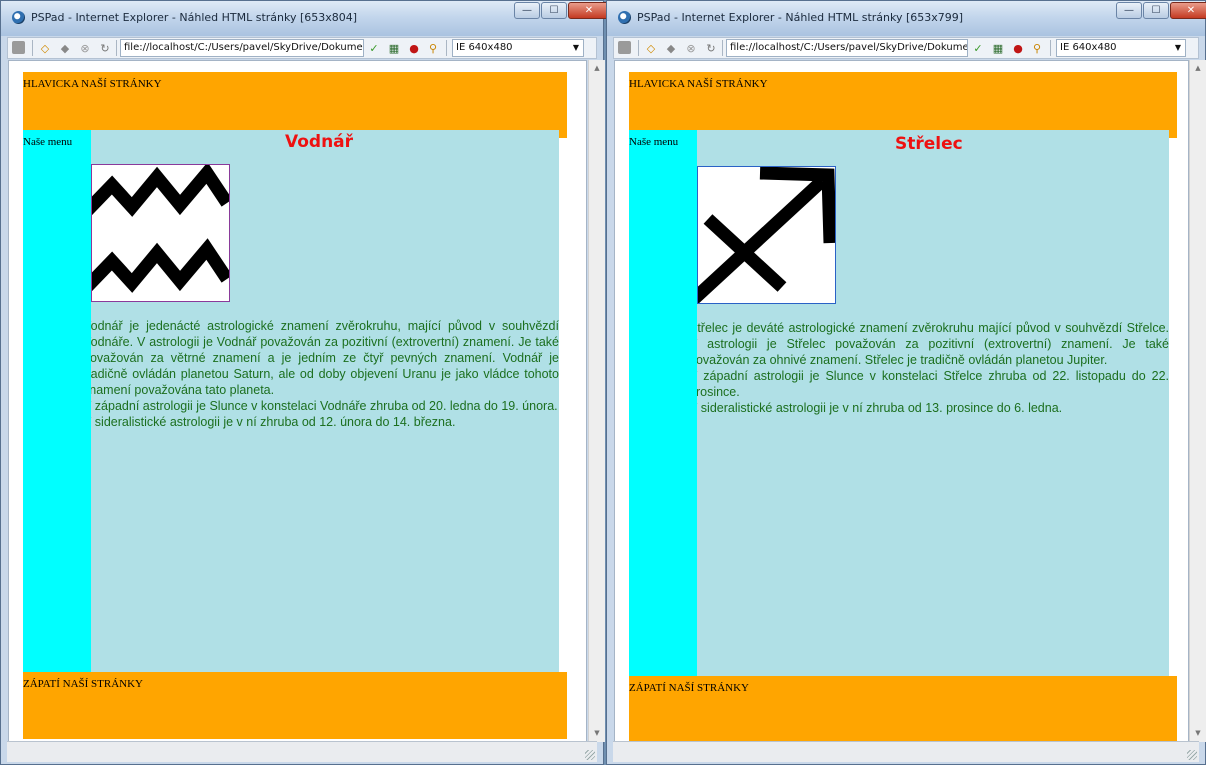  Describe the element at coordinates (319, 142) in the screenshot. I see `page-heading: Vodnář` at that location.